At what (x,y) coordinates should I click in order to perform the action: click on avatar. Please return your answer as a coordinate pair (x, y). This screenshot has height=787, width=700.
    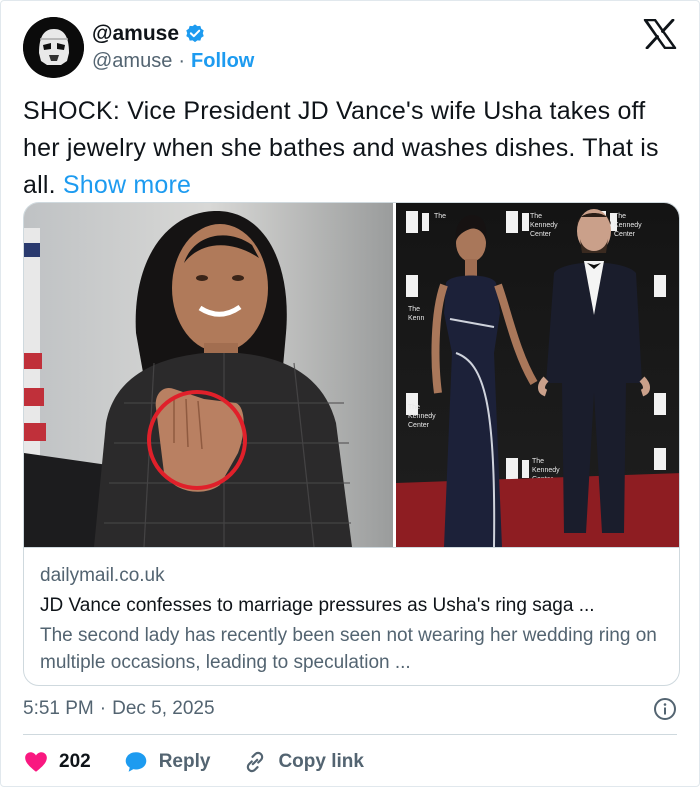
    Looking at the image, I should click on (53, 47).